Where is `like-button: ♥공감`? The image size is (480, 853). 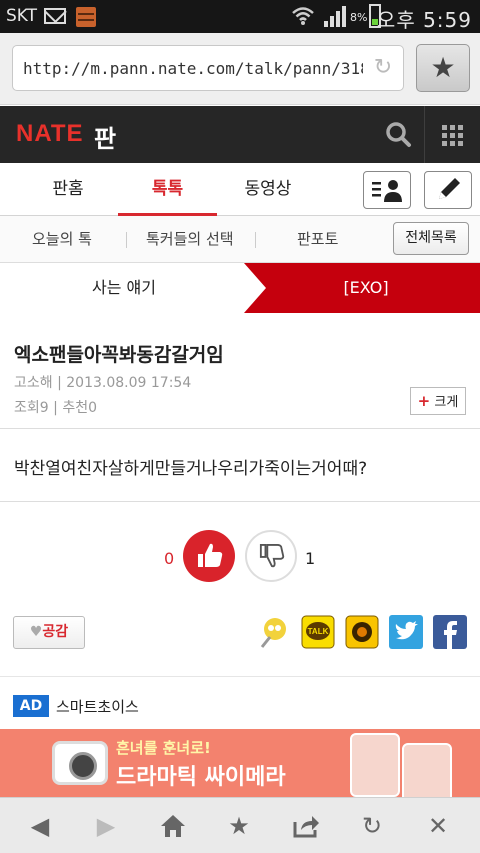 like-button: ♥공감 is located at coordinates (49, 632).